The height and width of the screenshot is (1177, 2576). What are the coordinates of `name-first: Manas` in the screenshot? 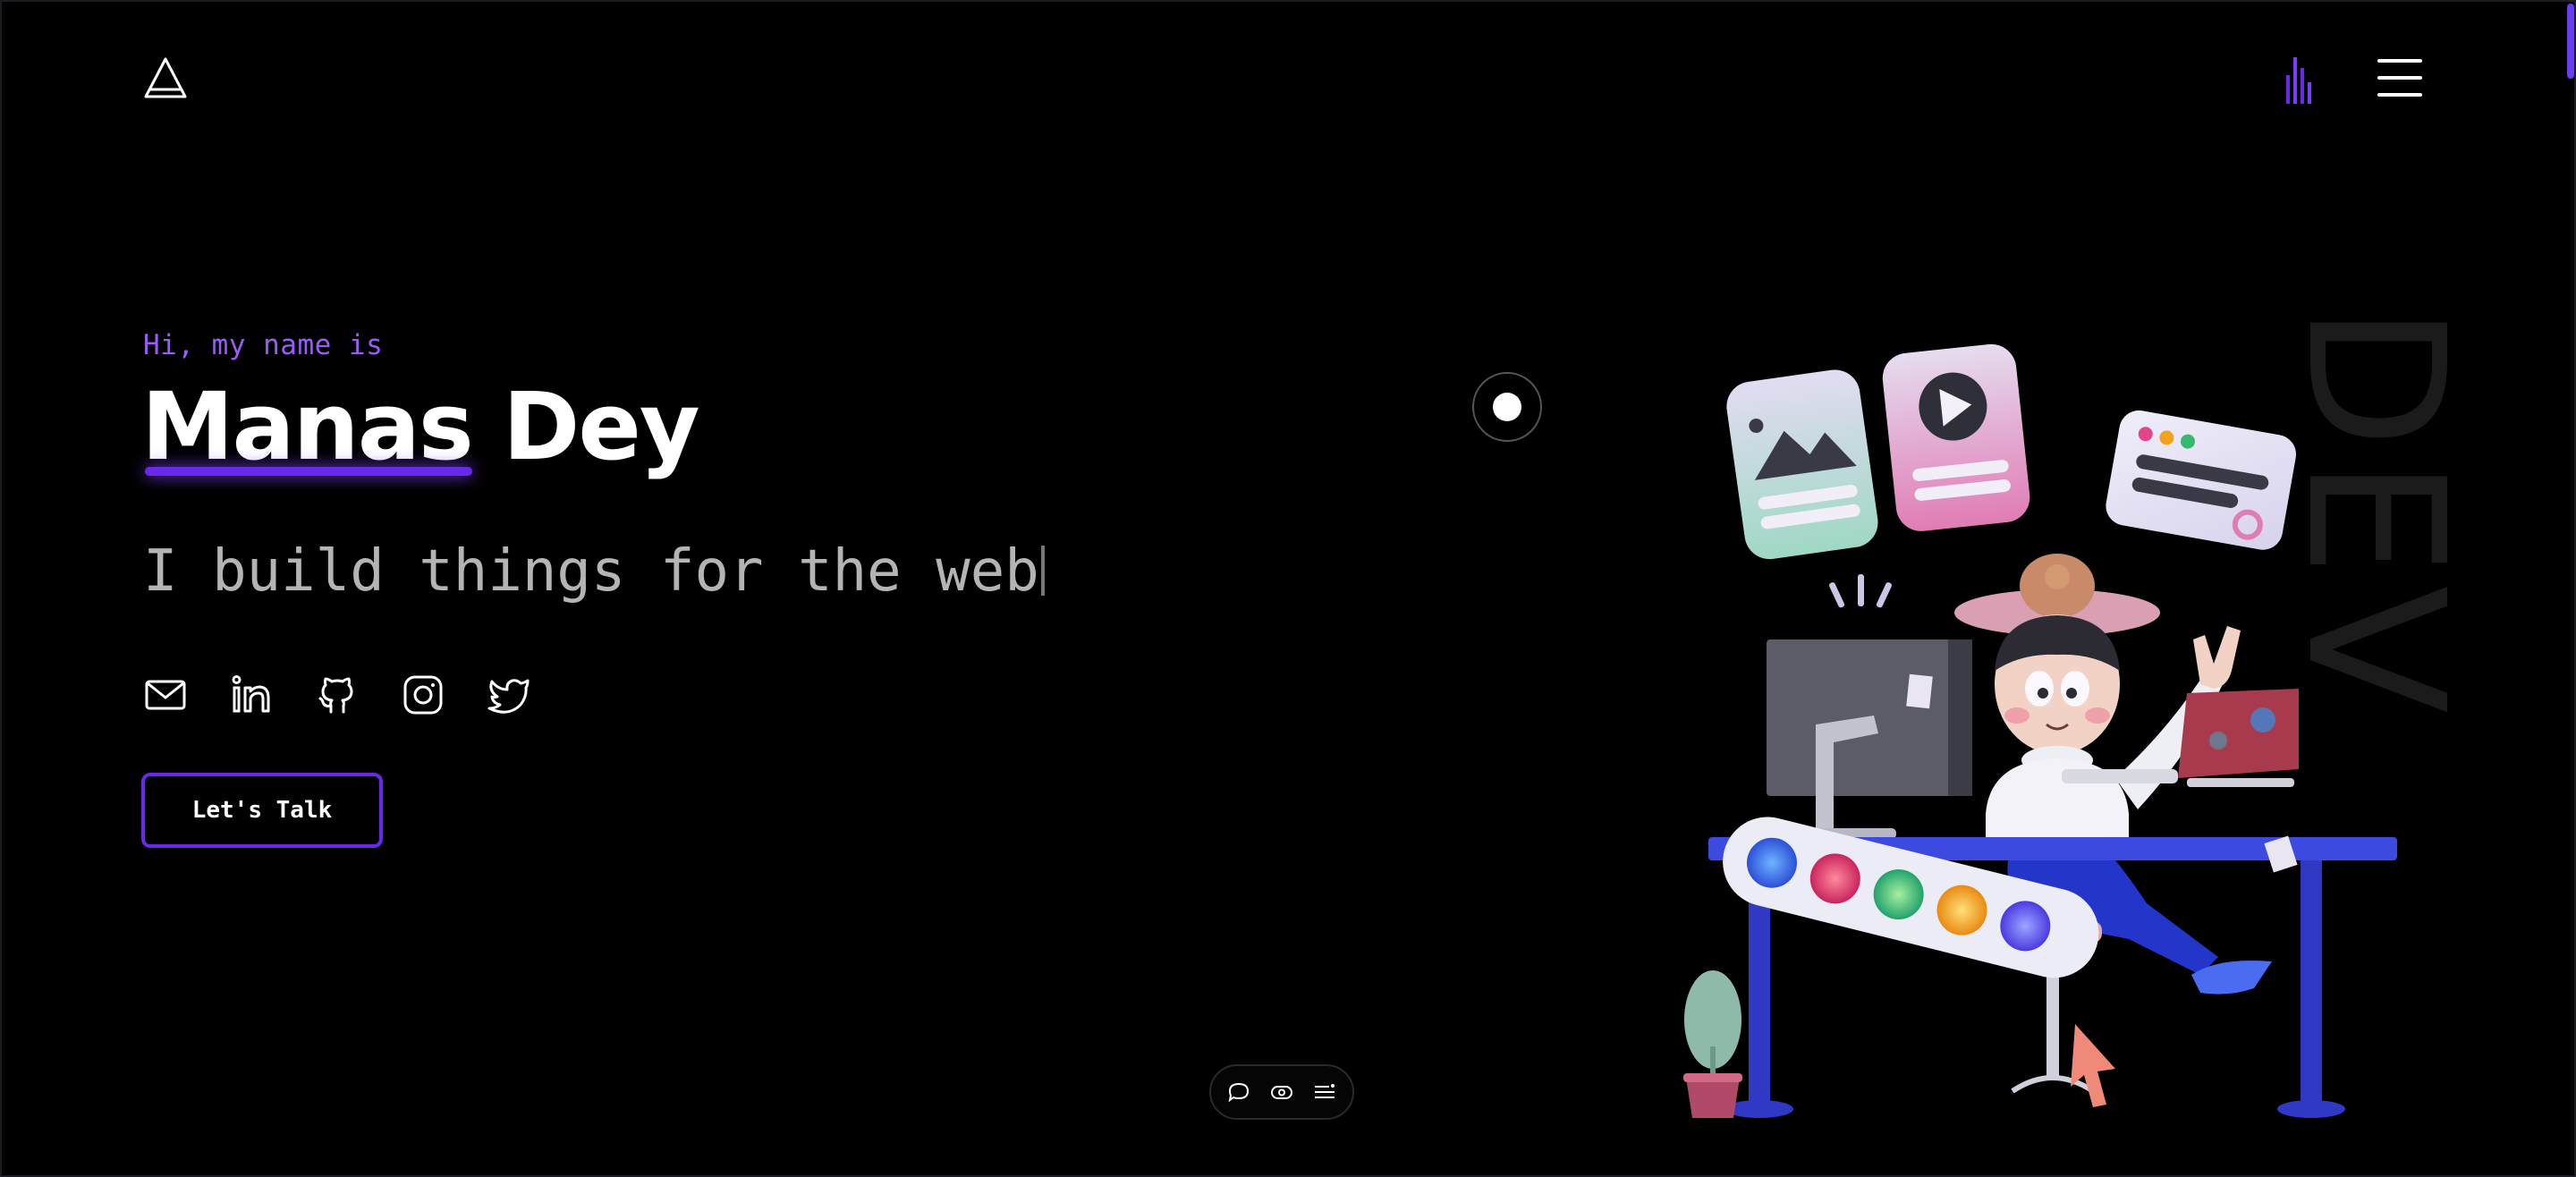 It's located at (307, 426).